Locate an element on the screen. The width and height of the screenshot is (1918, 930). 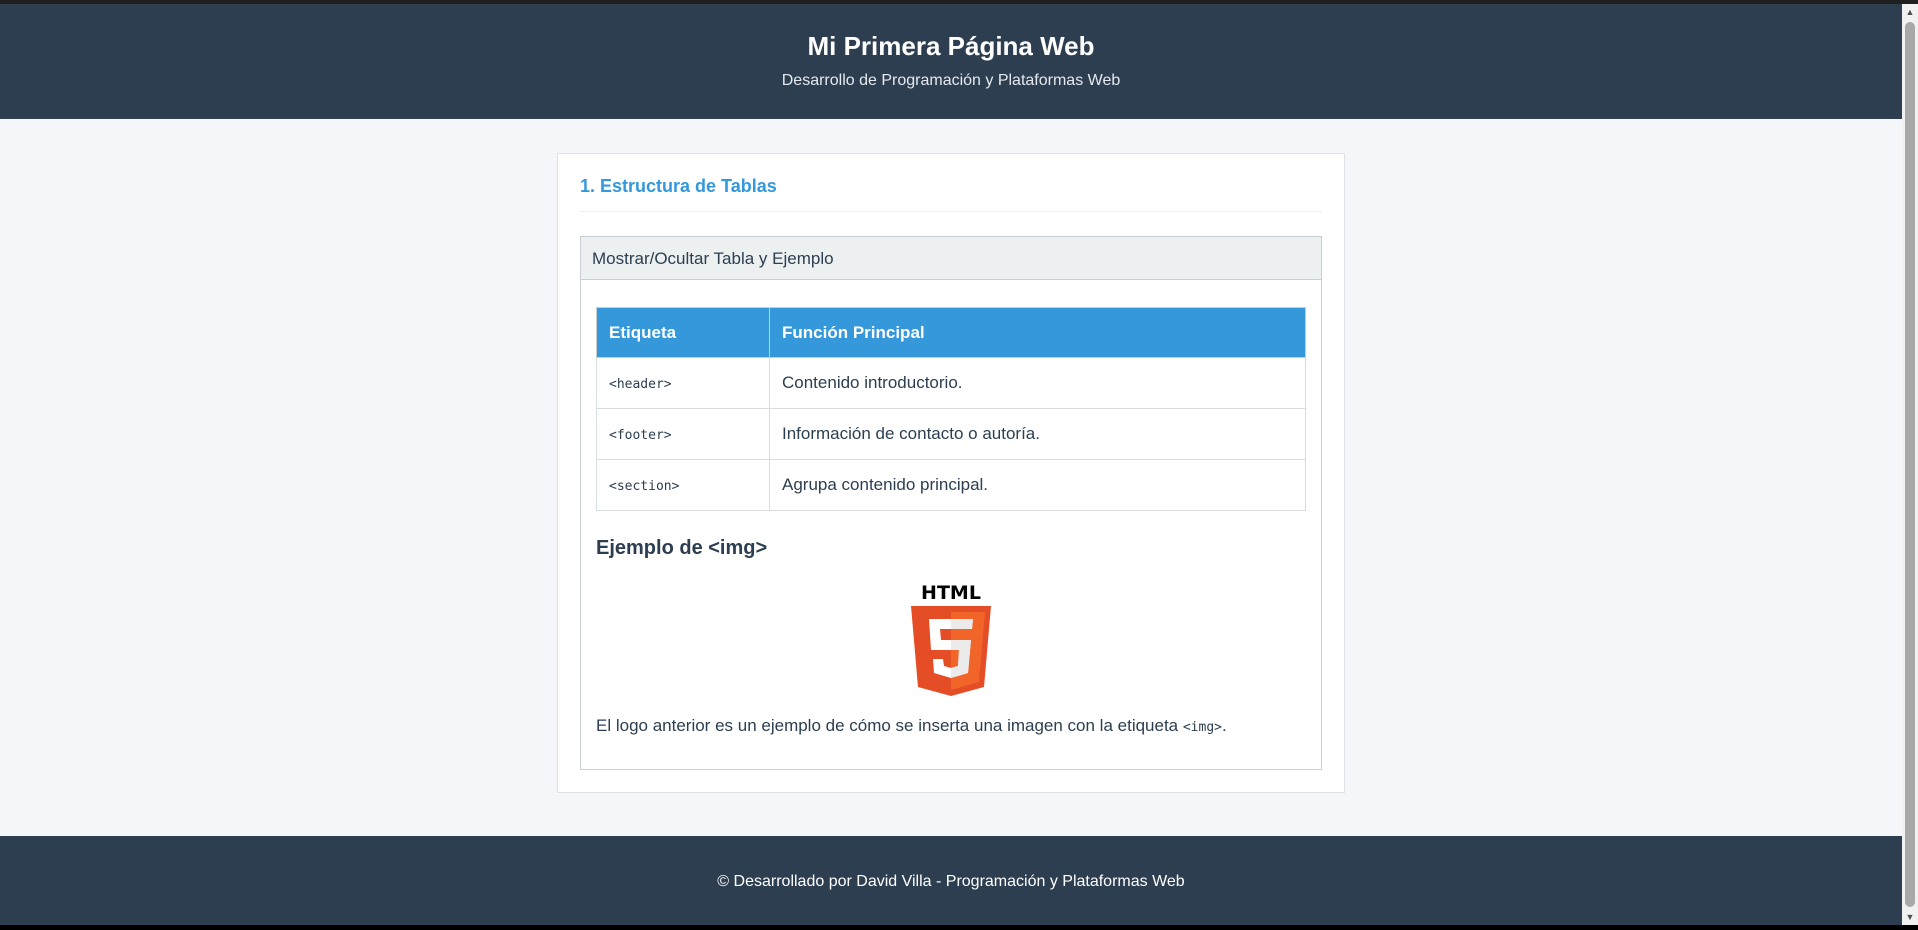
section-title: 1. Estructura de Tablas is located at coordinates (951, 194).